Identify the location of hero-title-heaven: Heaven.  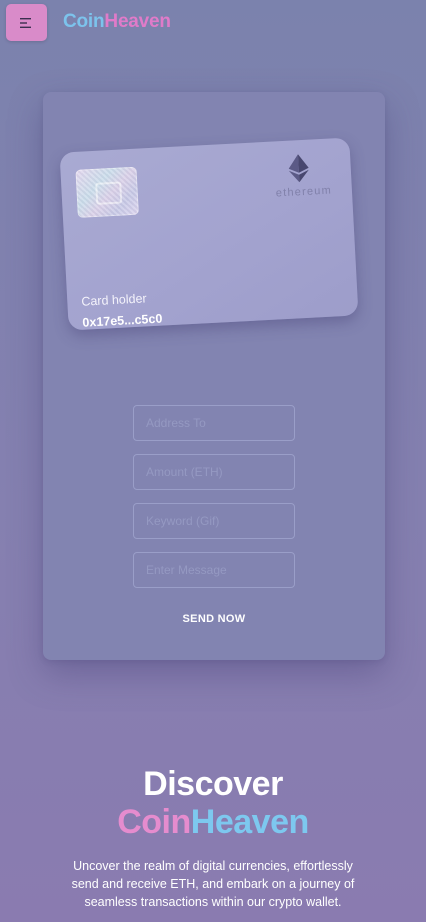
(249, 822).